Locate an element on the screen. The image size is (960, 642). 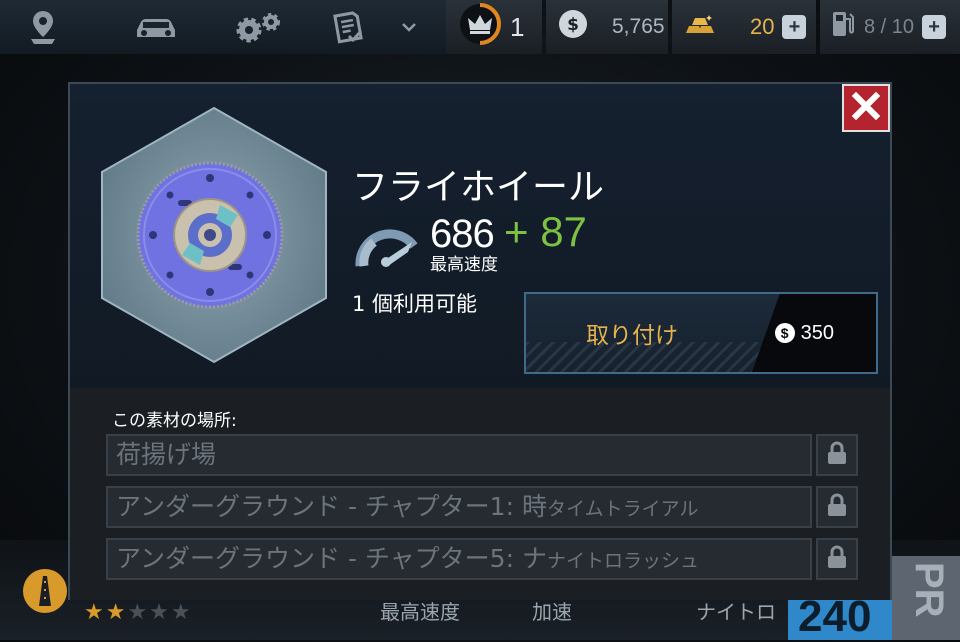
cash-counter: $ 5,765 is located at coordinates (607, 27).